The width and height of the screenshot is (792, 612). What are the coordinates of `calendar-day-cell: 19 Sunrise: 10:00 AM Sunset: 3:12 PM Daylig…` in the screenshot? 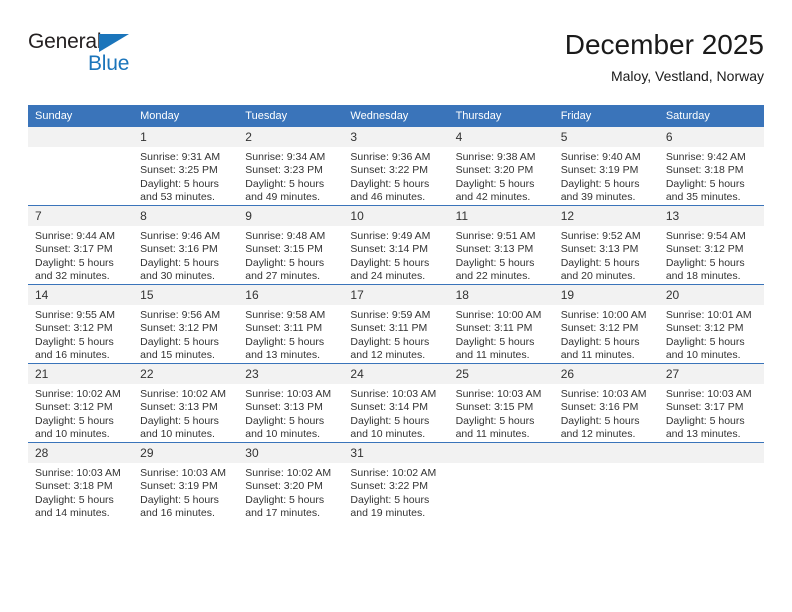 It's located at (606, 324).